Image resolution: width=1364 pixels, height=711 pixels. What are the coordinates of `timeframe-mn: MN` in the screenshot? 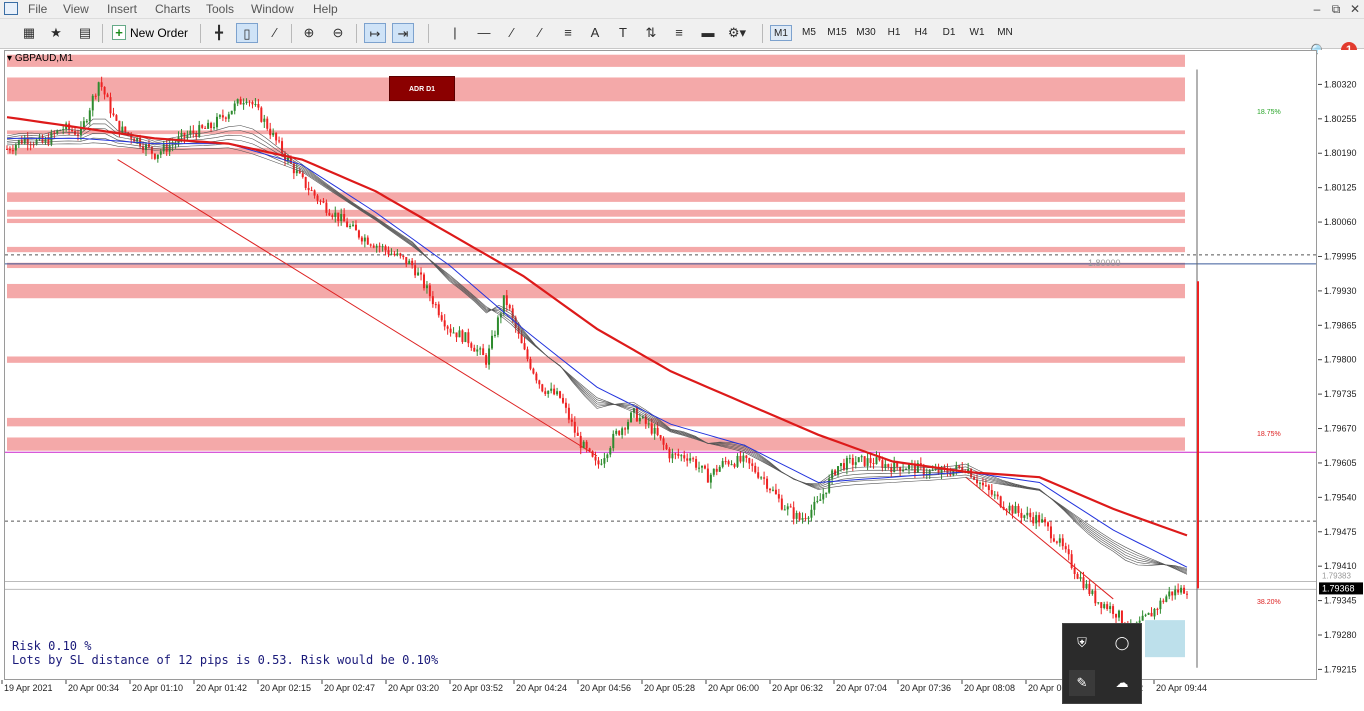 It's located at (1005, 33).